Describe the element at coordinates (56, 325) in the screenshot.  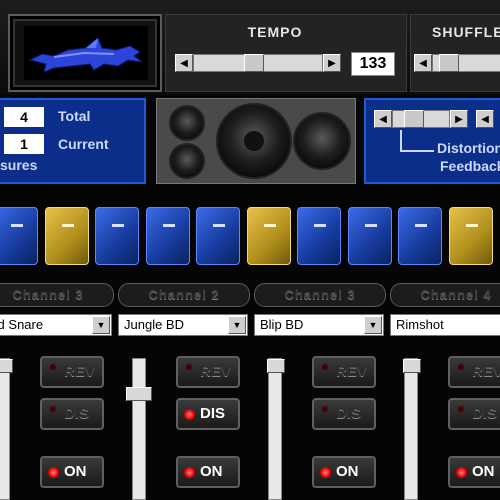
I see `sample-select: ard Snare ▼` at that location.